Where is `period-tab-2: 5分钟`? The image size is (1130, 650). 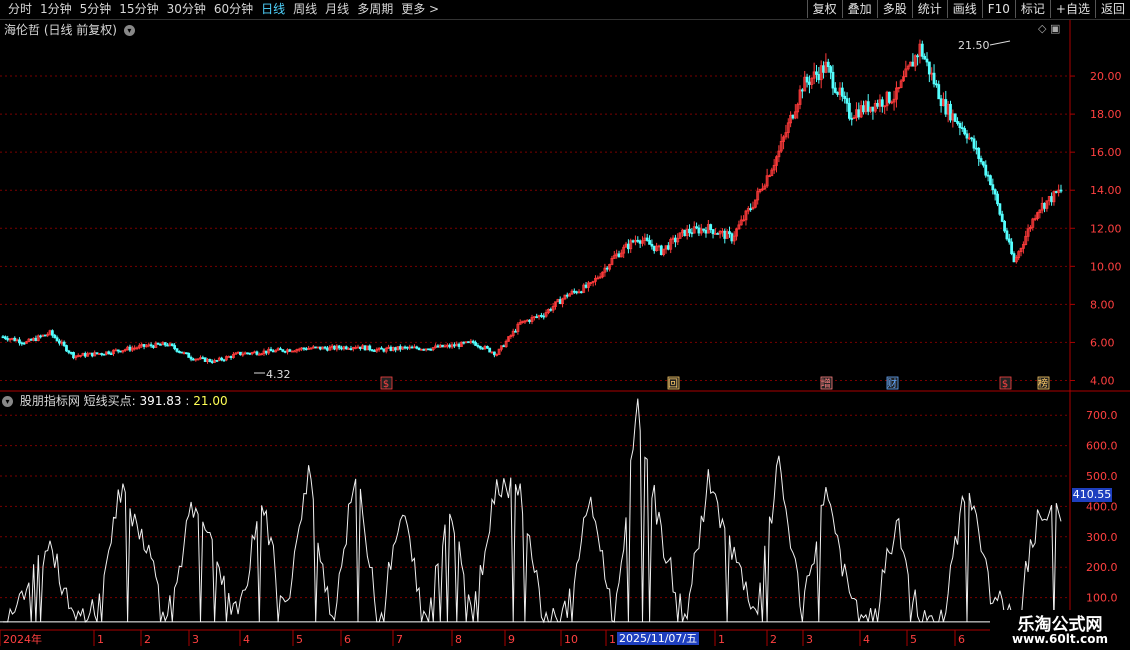 period-tab-2: 5分钟 is located at coordinates (96, 9).